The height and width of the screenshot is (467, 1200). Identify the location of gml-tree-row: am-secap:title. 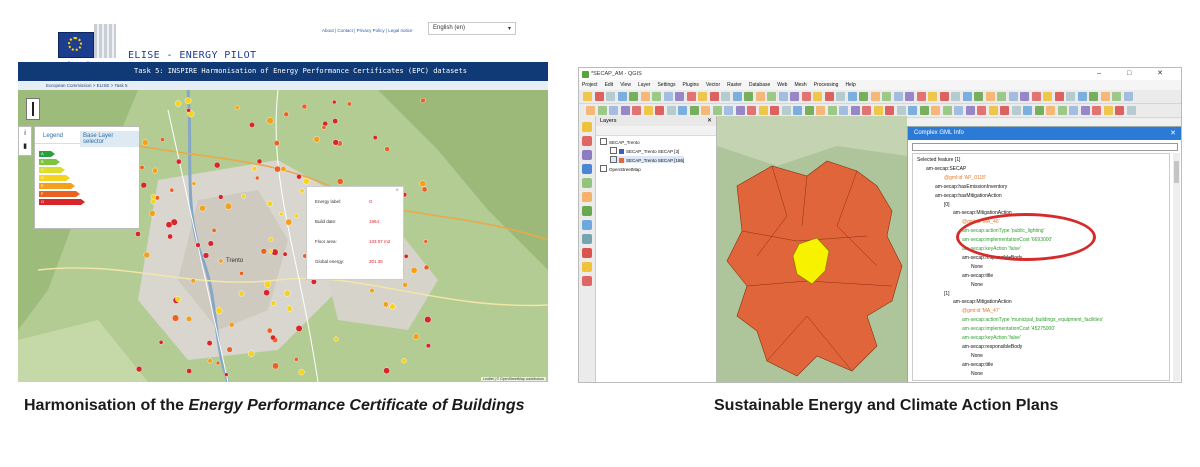
(977, 276).